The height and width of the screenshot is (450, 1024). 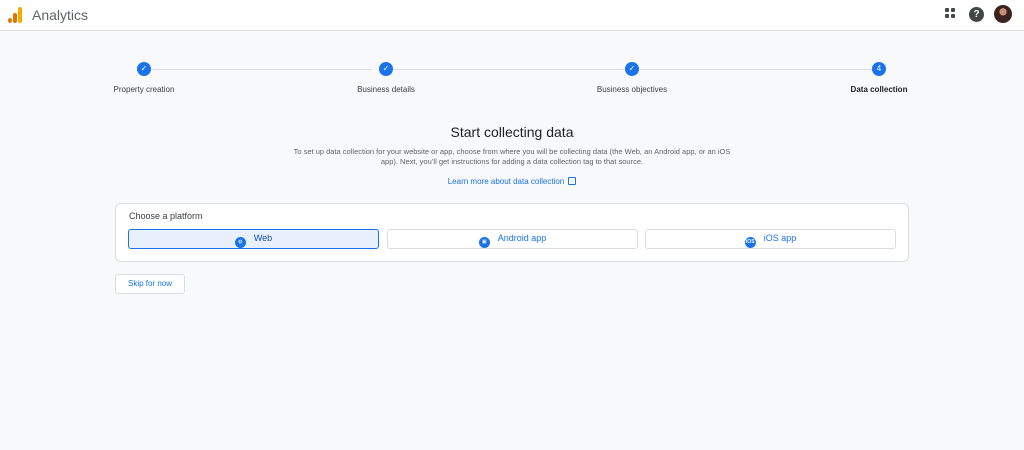 What do you see at coordinates (60, 15) in the screenshot?
I see `app-title: Analytics` at bounding box center [60, 15].